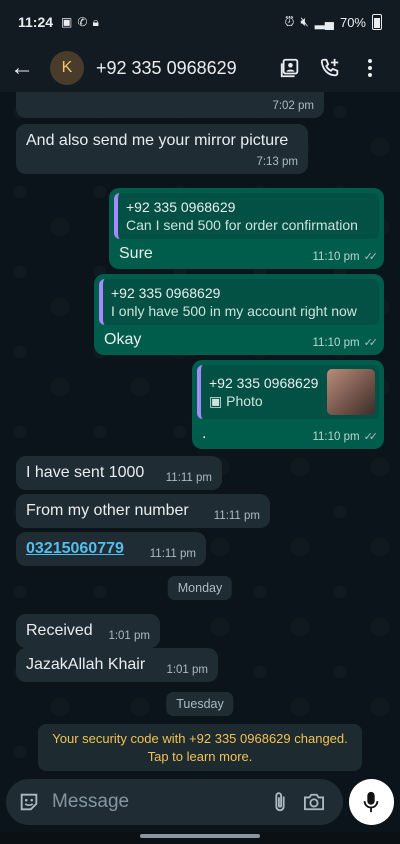 This screenshot has height=844, width=400. What do you see at coordinates (67, 68) in the screenshot?
I see `avatar: K` at bounding box center [67, 68].